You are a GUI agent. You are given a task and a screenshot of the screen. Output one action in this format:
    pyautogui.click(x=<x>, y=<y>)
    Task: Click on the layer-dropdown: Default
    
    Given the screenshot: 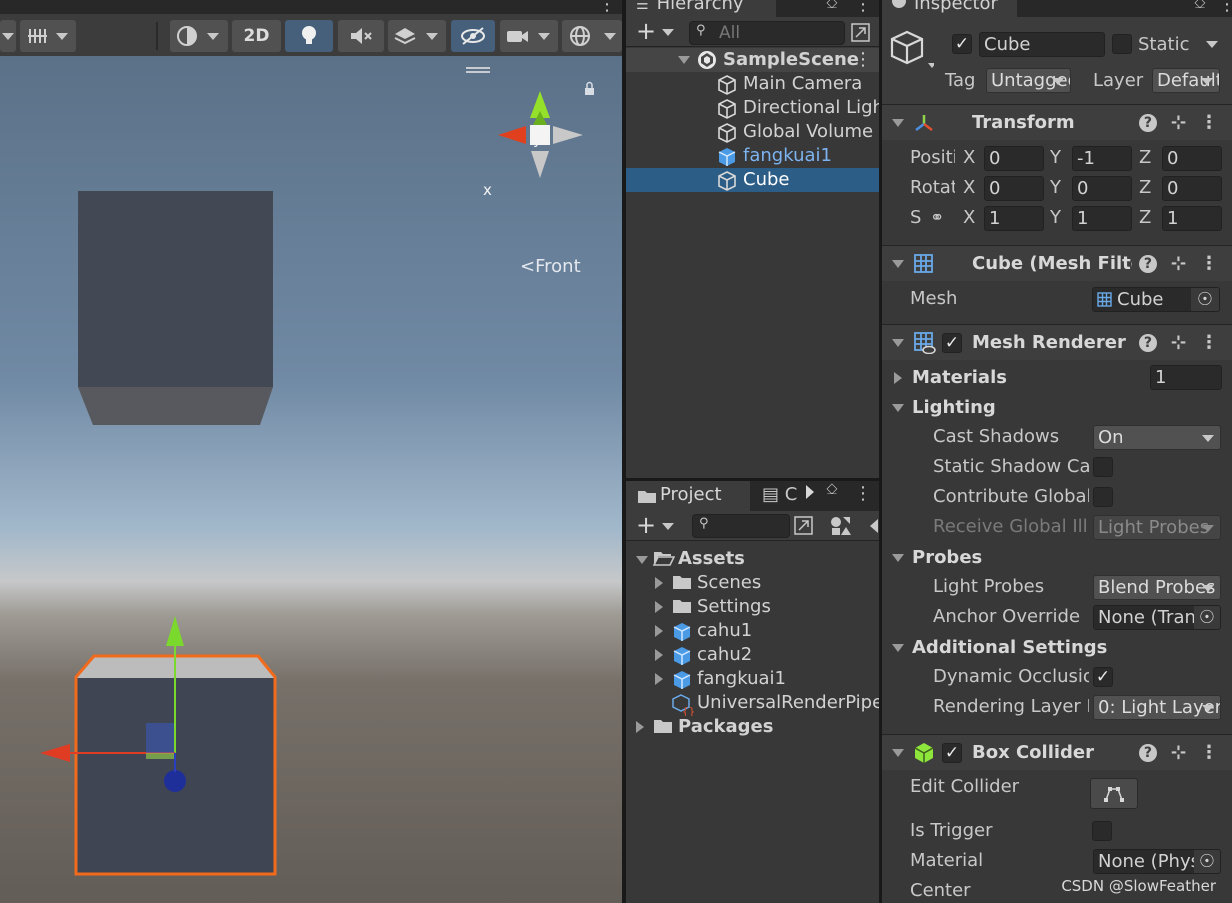 What is the action you would take?
    pyautogui.click(x=1186, y=80)
    